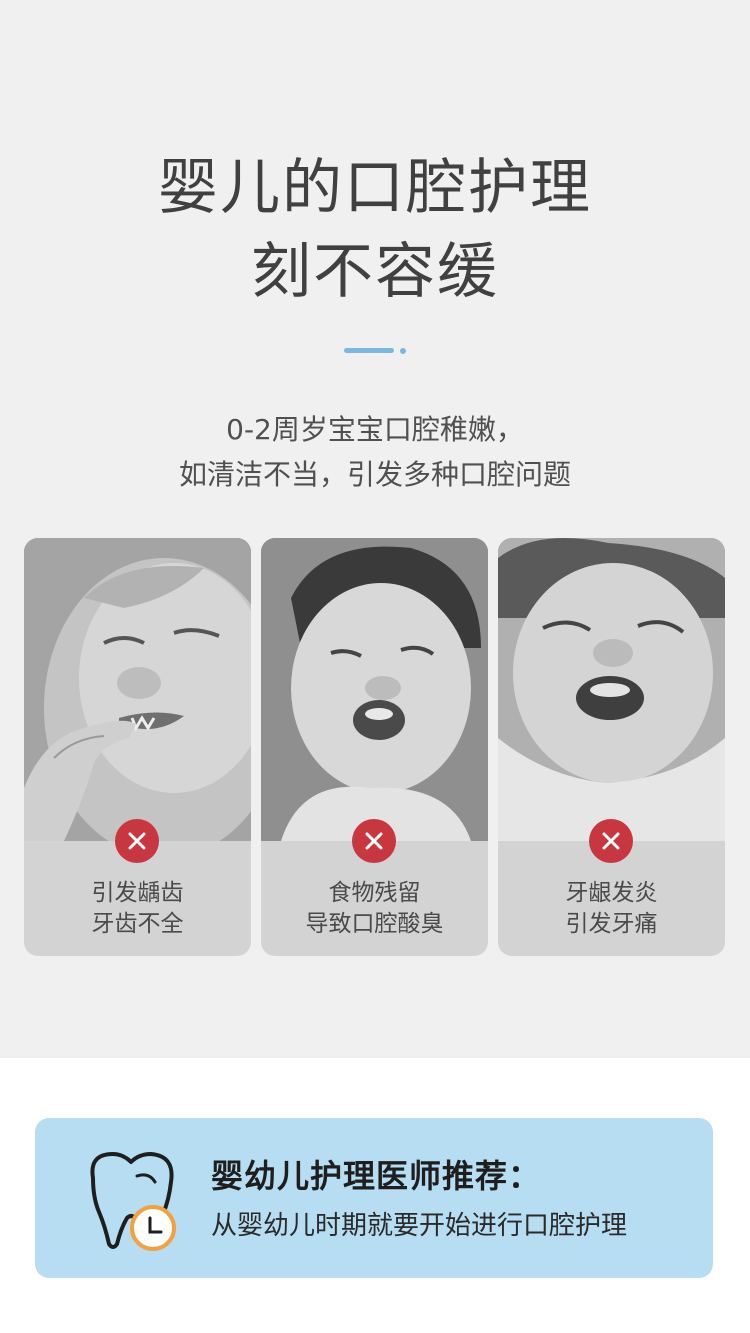 The image size is (750, 1333). Describe the element at coordinates (374, 893) in the screenshot. I see `problem-caption-line1: 食物残留` at that location.